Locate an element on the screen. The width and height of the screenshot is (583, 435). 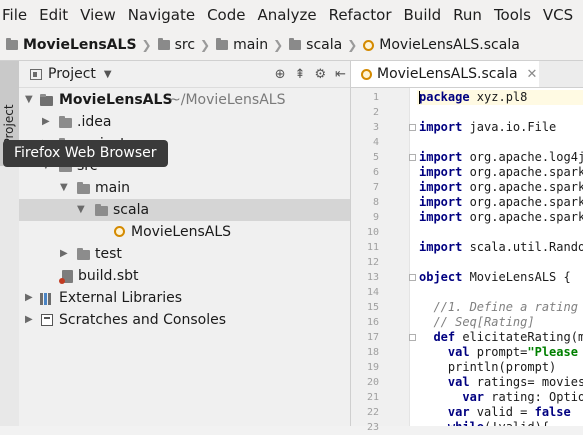
code-token: valid = is located at coordinates (502, 412).